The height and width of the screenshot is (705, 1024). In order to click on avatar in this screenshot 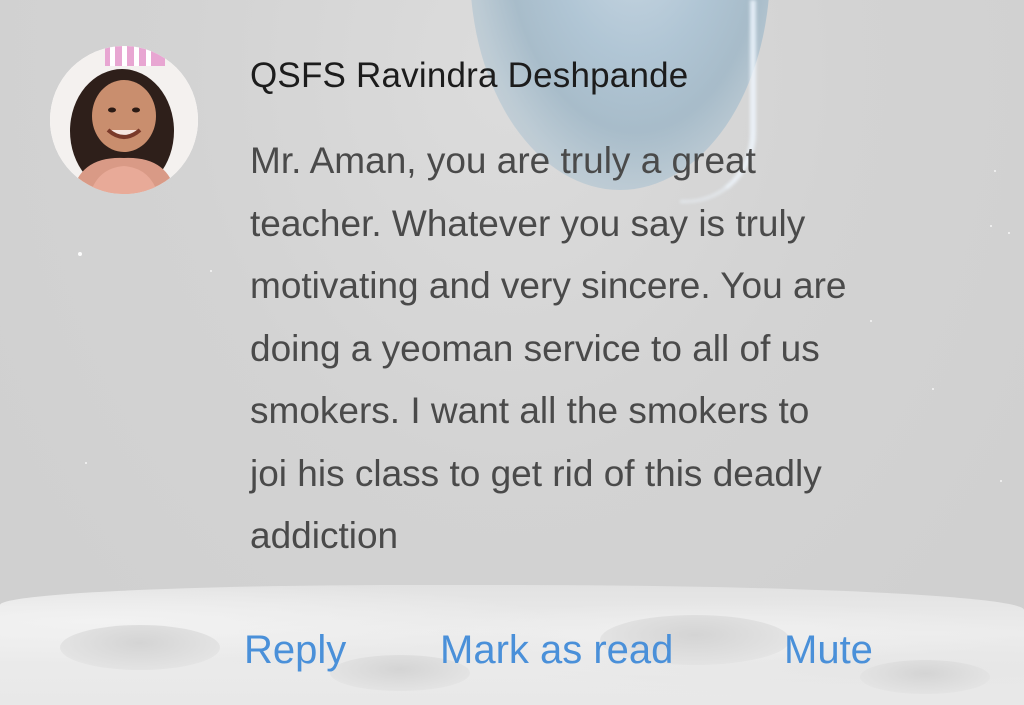, I will do `click(124, 120)`.